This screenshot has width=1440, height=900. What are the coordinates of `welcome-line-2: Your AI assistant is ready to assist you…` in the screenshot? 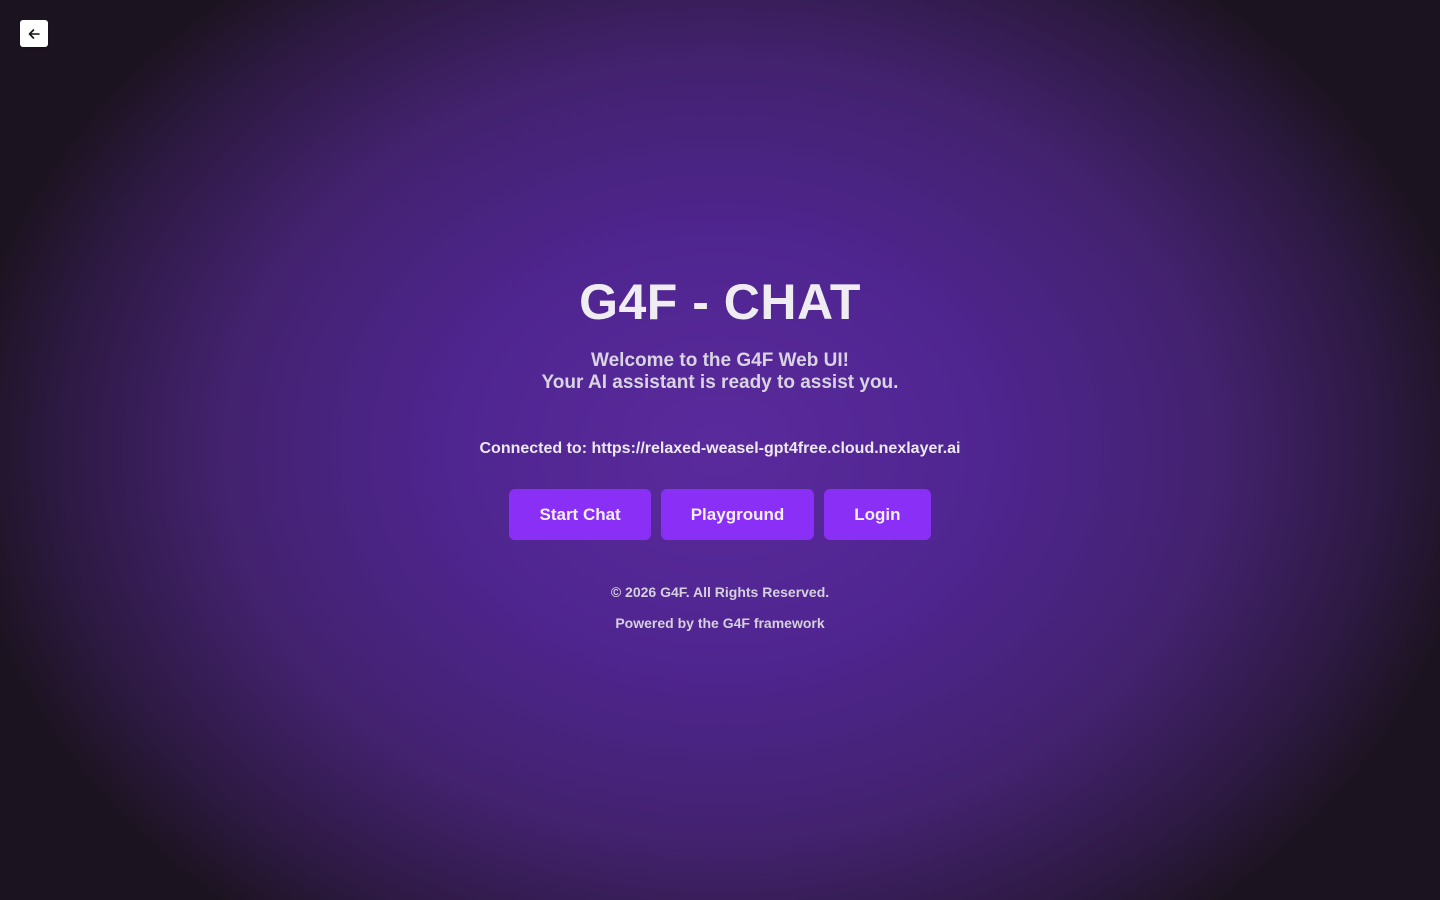 It's located at (720, 382).